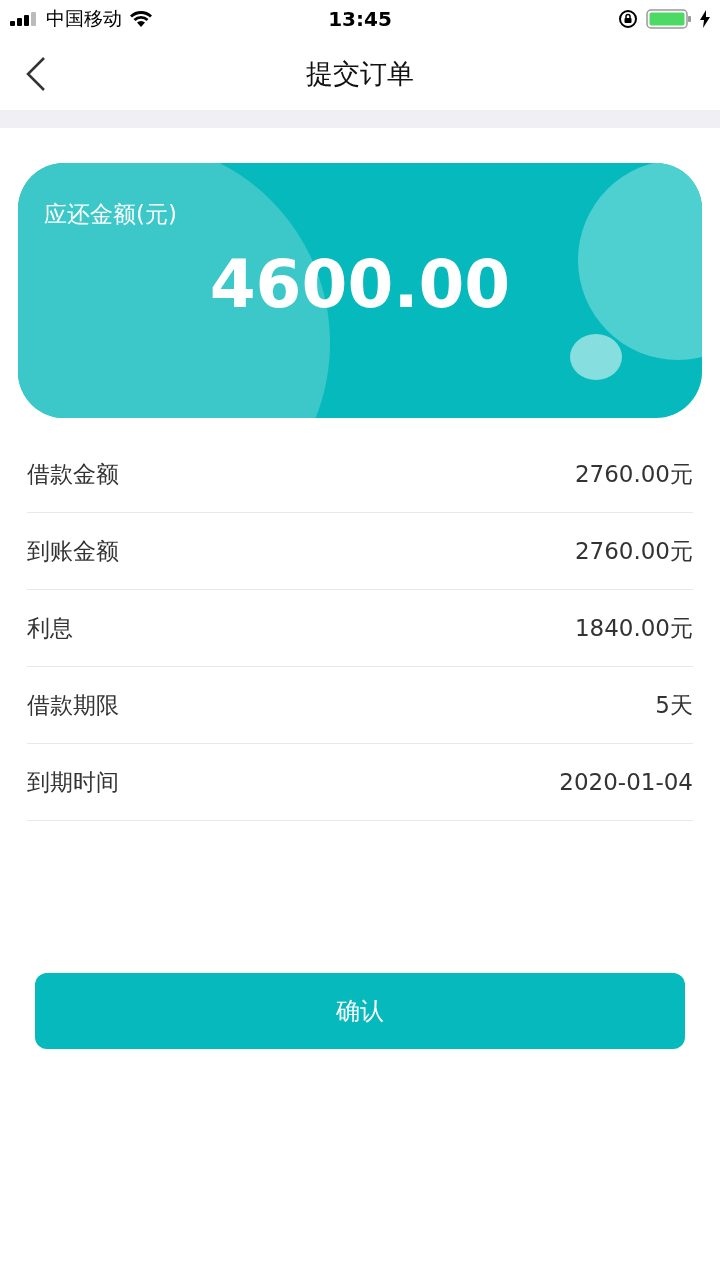  Describe the element at coordinates (360, 74) in the screenshot. I see `page-title: 提交订单` at that location.